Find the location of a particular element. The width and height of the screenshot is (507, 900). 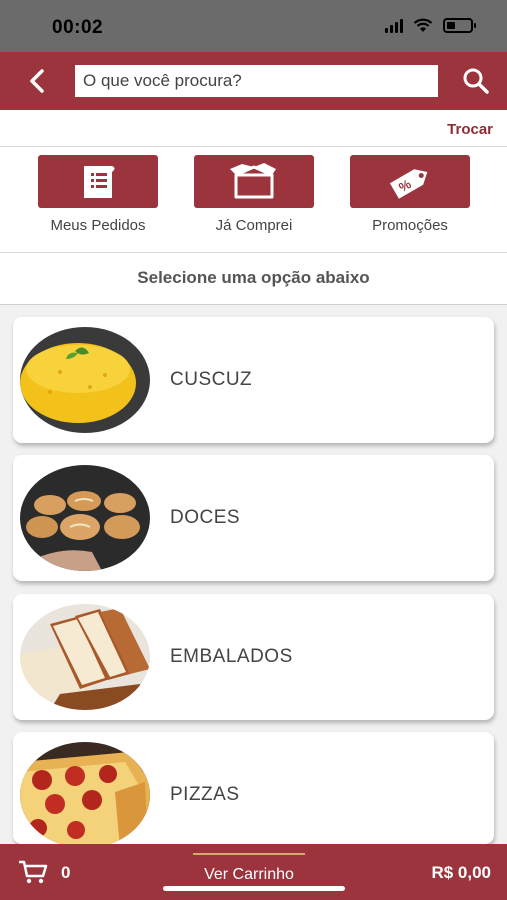

cart-total: R$ 0,00 is located at coordinates (461, 872).